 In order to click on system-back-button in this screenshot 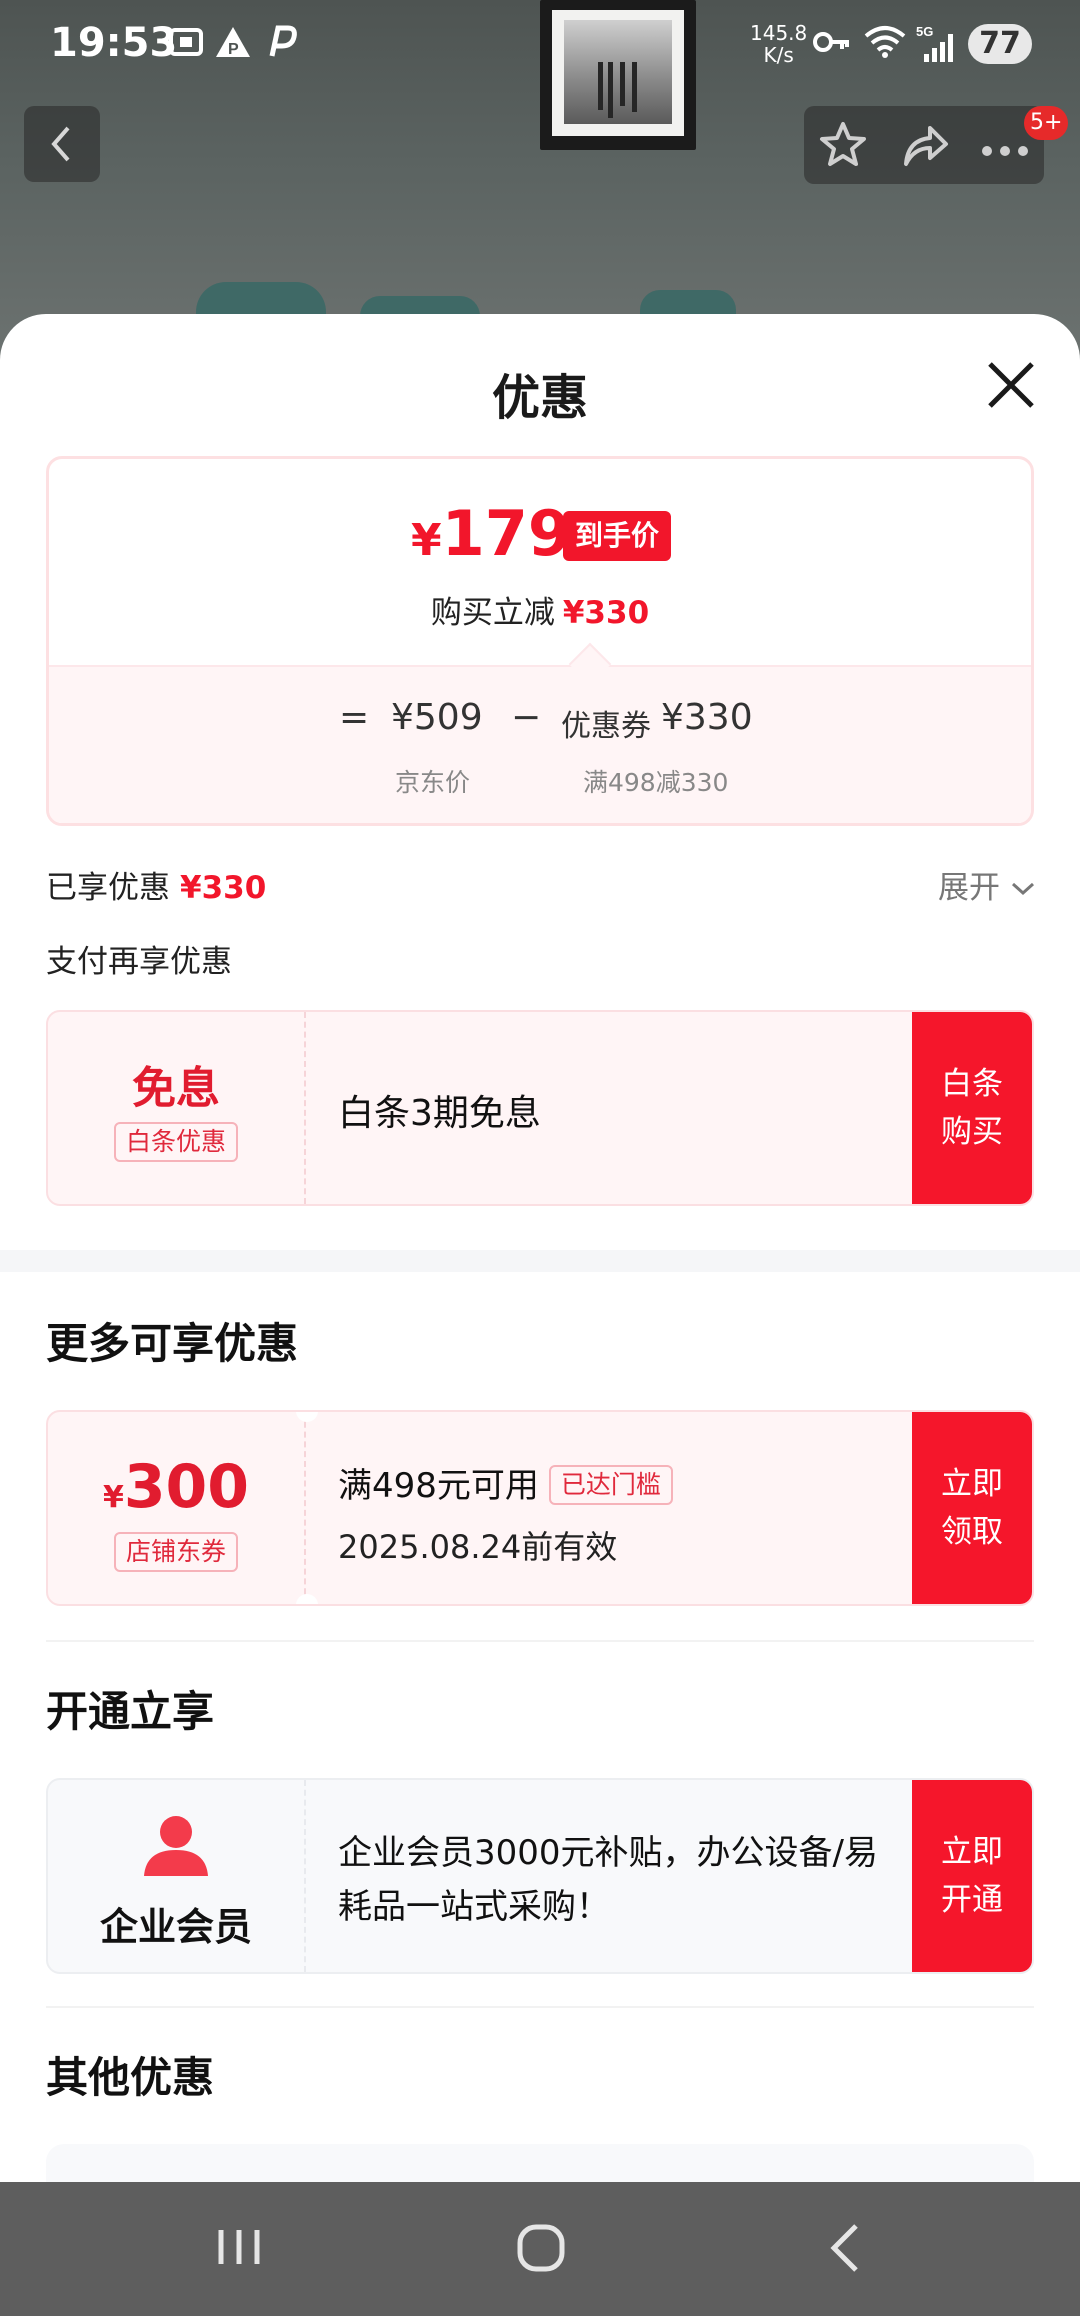, I will do `click(845, 2248)`.